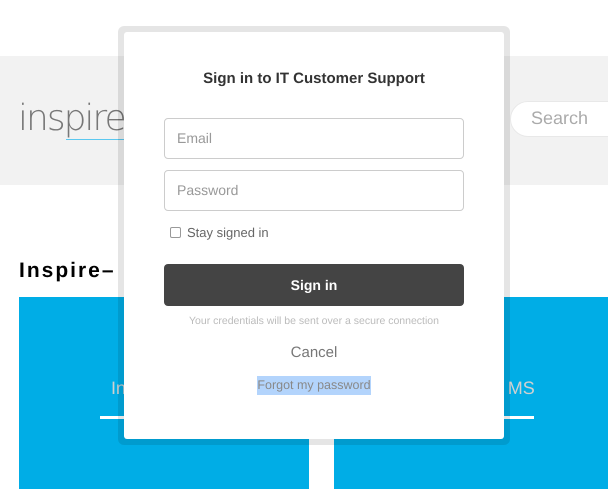 This screenshot has height=489, width=608. Describe the element at coordinates (521, 388) in the screenshot. I see `tile-title: MS` at that location.